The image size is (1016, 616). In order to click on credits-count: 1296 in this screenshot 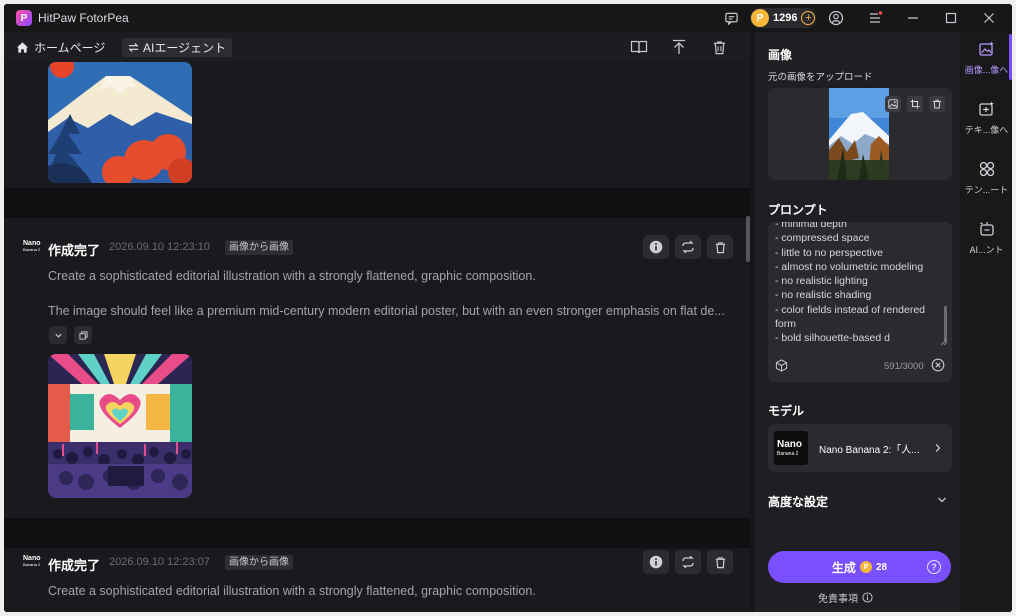, I will do `click(785, 18)`.